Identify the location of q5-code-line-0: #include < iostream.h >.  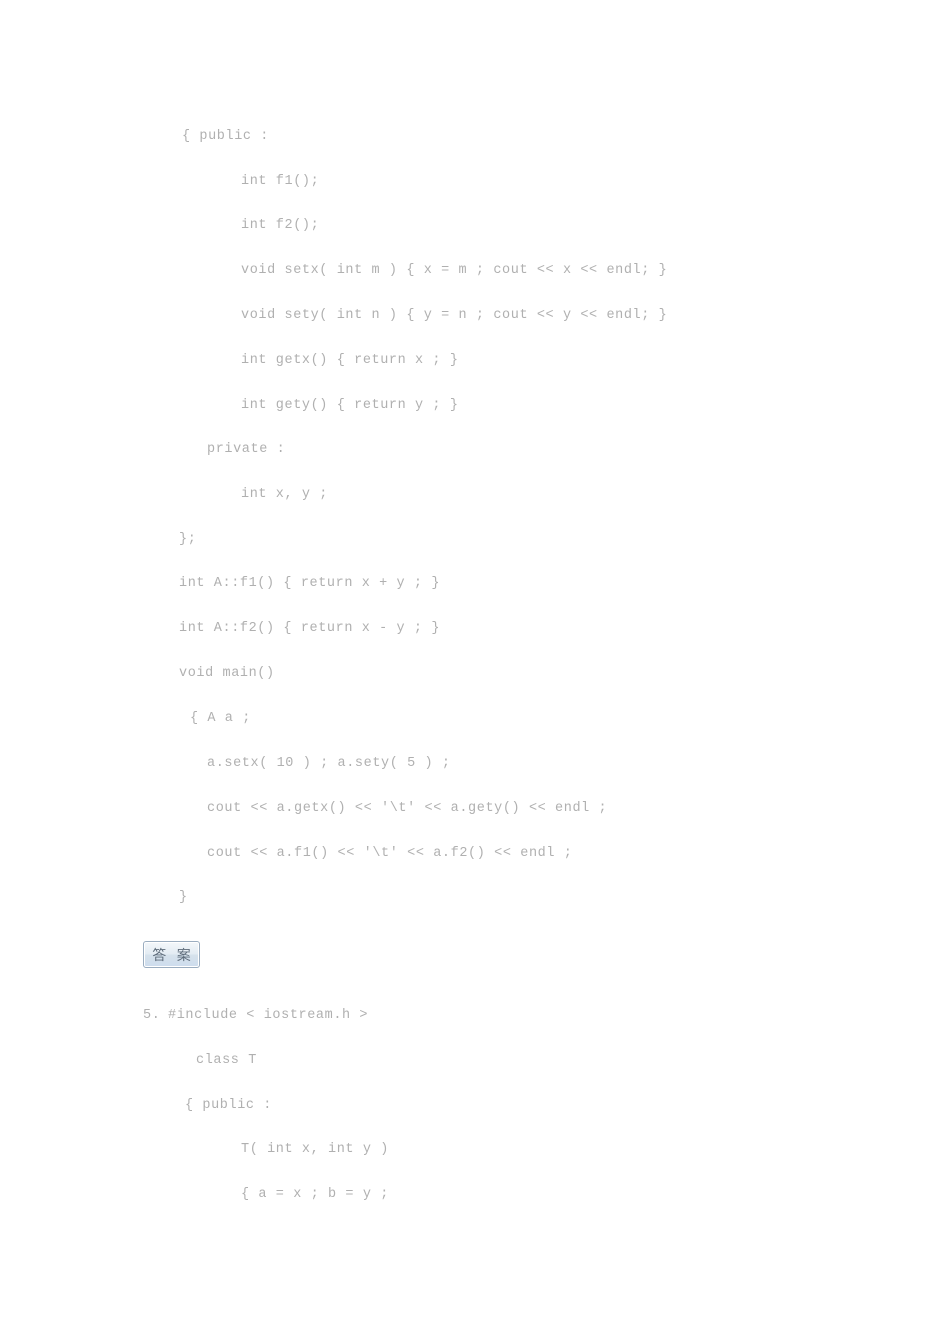
(268, 1015).